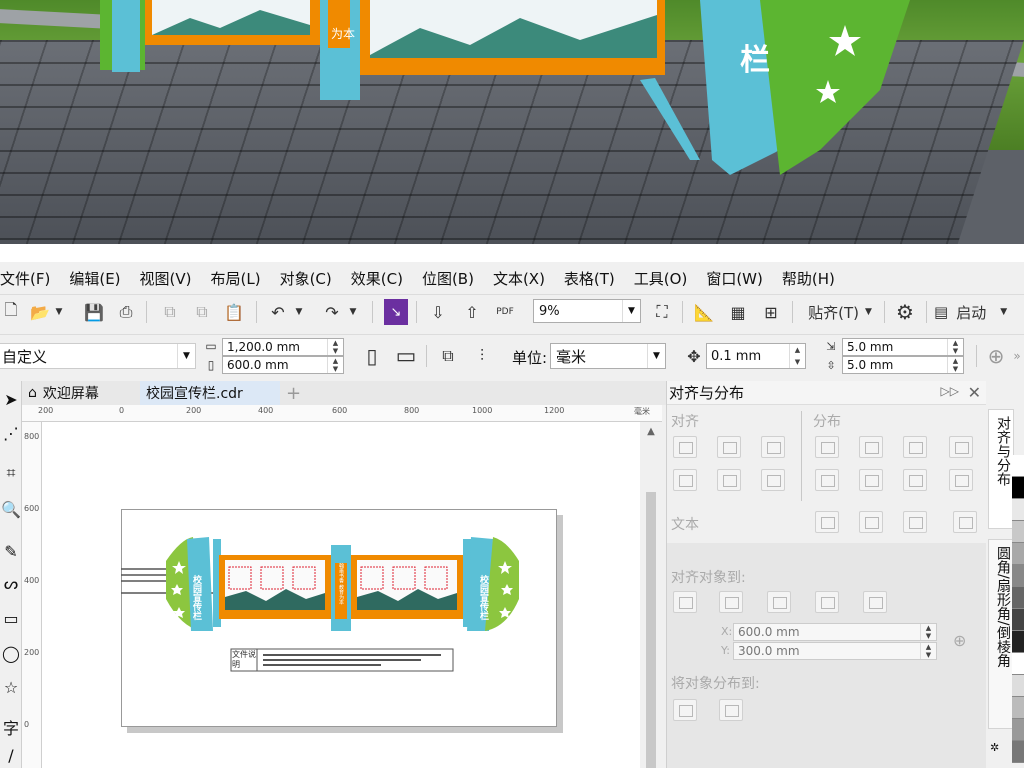  I want to click on menu-text: 文本(X), so click(524, 278).